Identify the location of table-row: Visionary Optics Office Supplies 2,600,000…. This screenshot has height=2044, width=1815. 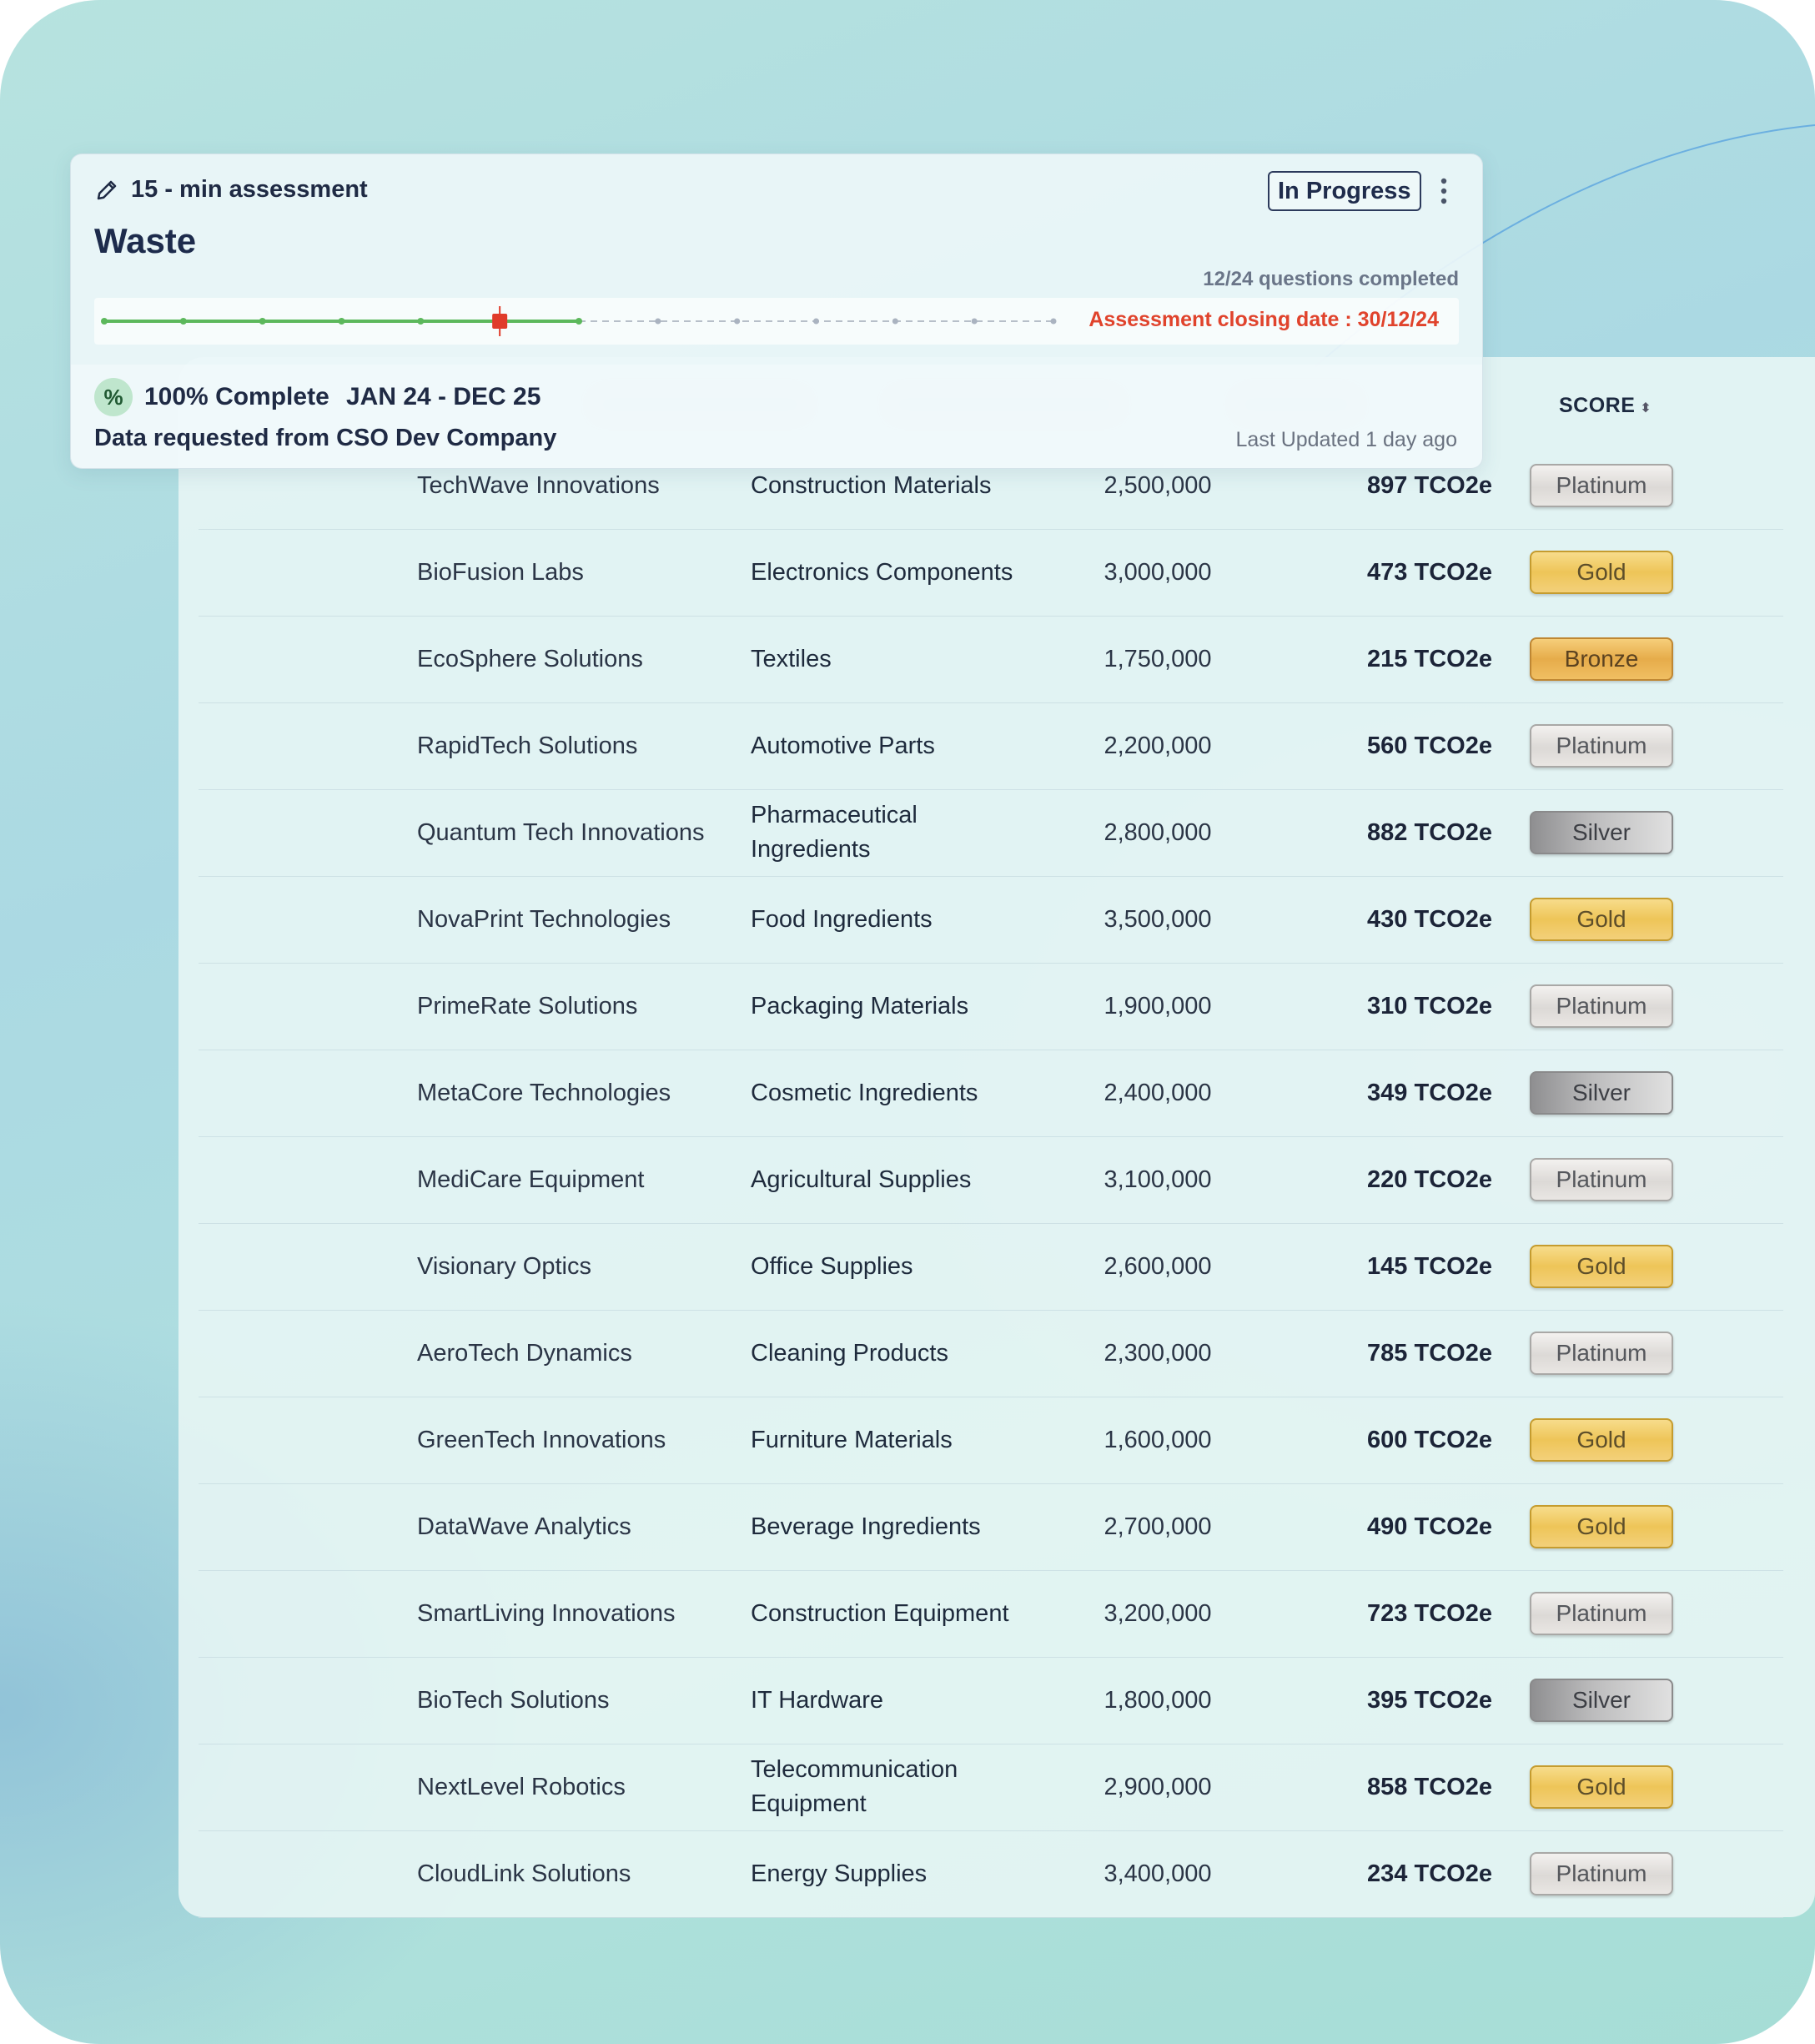
(991, 1267).